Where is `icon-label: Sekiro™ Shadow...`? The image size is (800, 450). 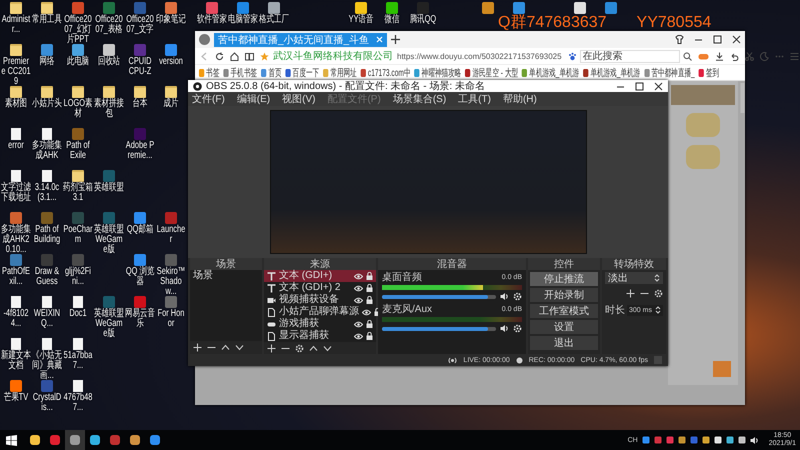
icon-label: Sekiro™ Shadow... is located at coordinates (171, 282).